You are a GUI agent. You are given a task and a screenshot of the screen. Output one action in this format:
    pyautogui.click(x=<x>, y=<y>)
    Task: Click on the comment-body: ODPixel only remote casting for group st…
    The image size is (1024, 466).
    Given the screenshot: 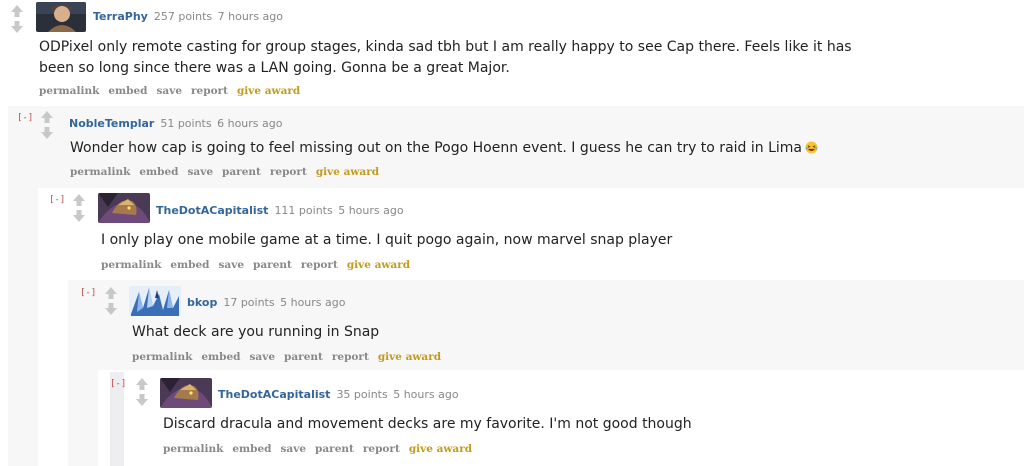 What is the action you would take?
    pyautogui.click(x=445, y=57)
    